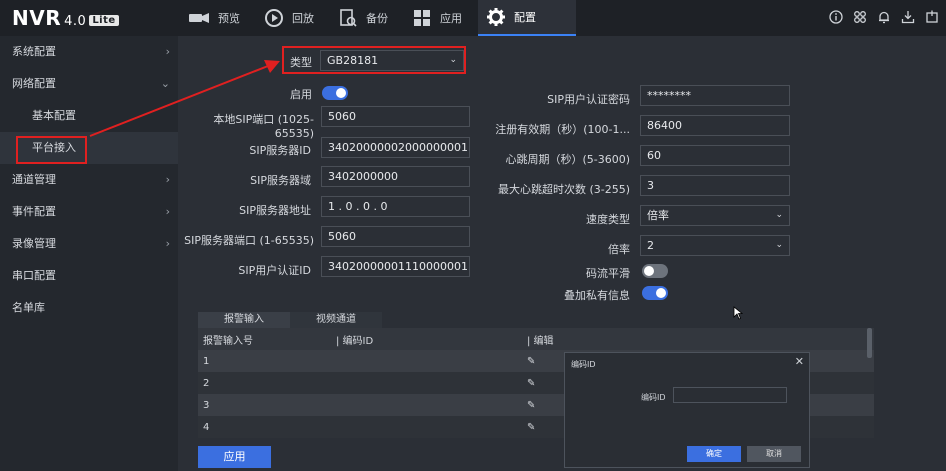 This screenshot has width=946, height=471. What do you see at coordinates (51, 150) in the screenshot?
I see `highlight-box` at bounding box center [51, 150].